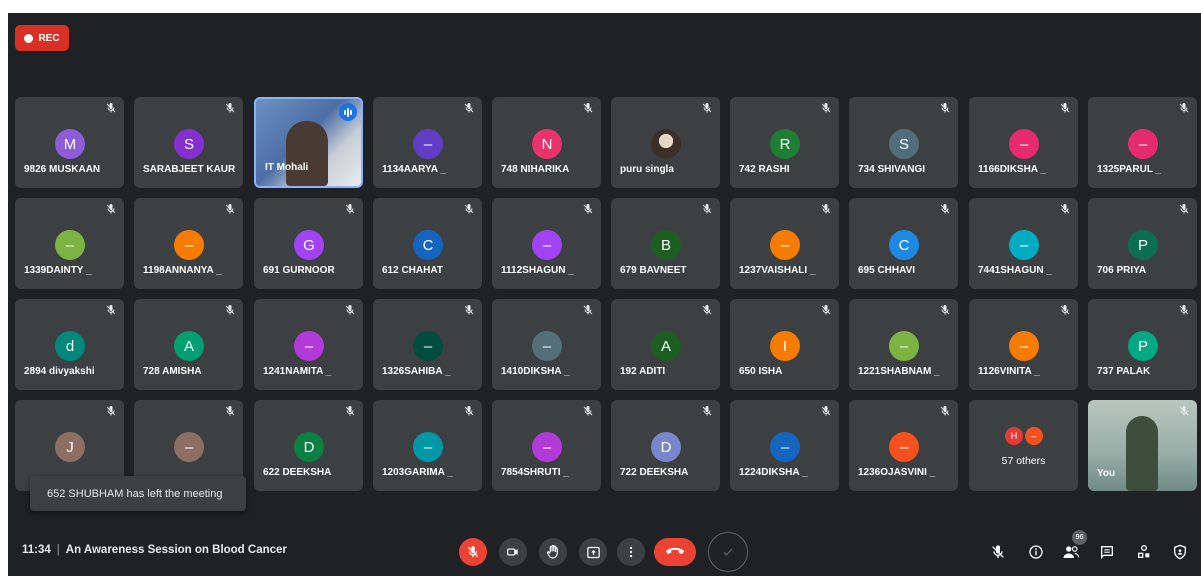 The image size is (1201, 576). I want to click on participant-name: 7441SHAGUN _, so click(1015, 270).